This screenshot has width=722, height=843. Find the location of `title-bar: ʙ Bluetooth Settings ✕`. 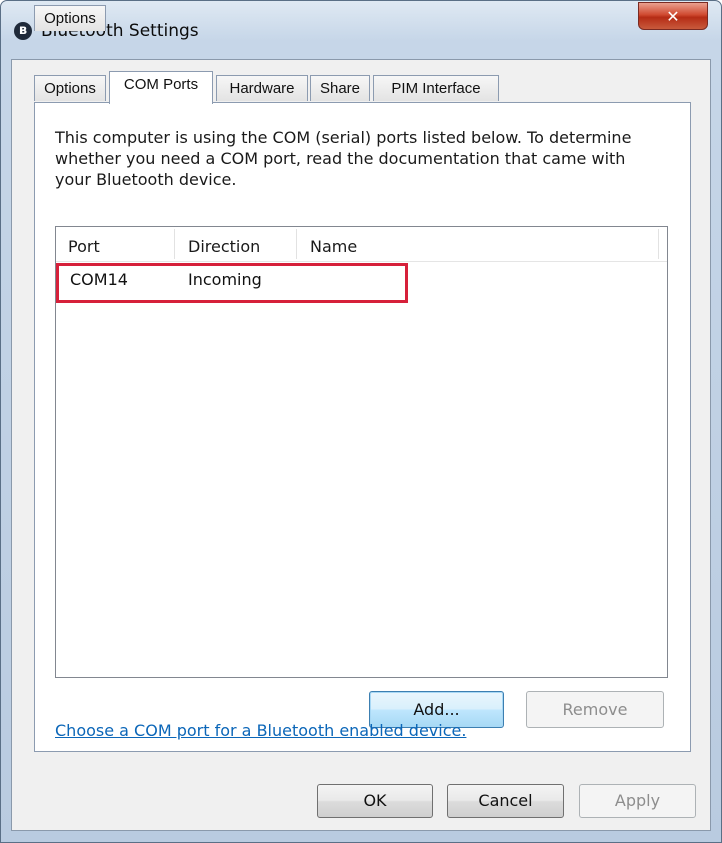

title-bar: ʙ Bluetooth Settings ✕ is located at coordinates (361, 23).